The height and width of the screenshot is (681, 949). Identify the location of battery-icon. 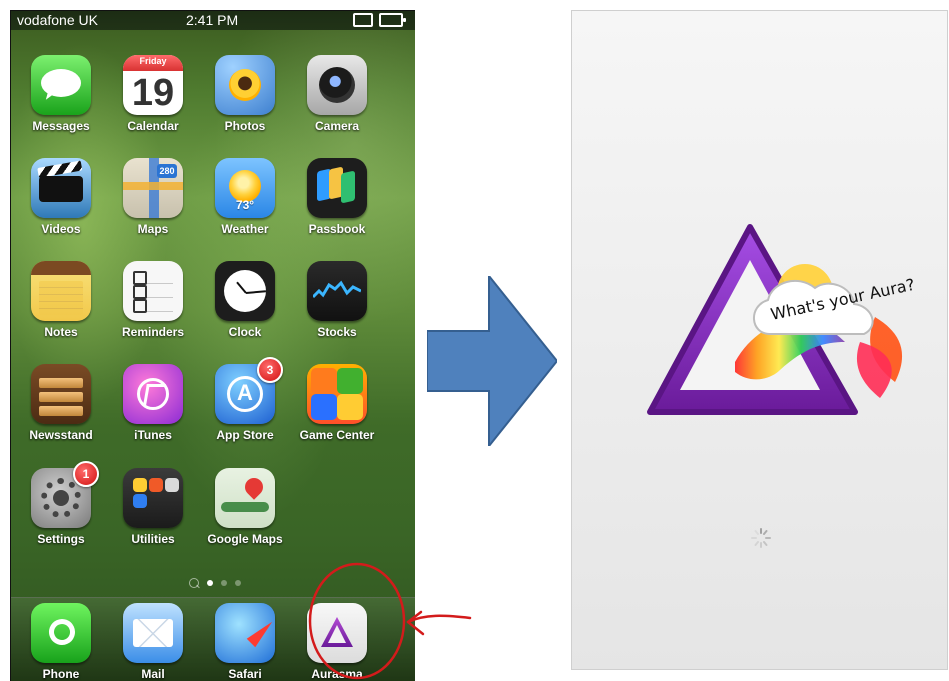
(392, 20).